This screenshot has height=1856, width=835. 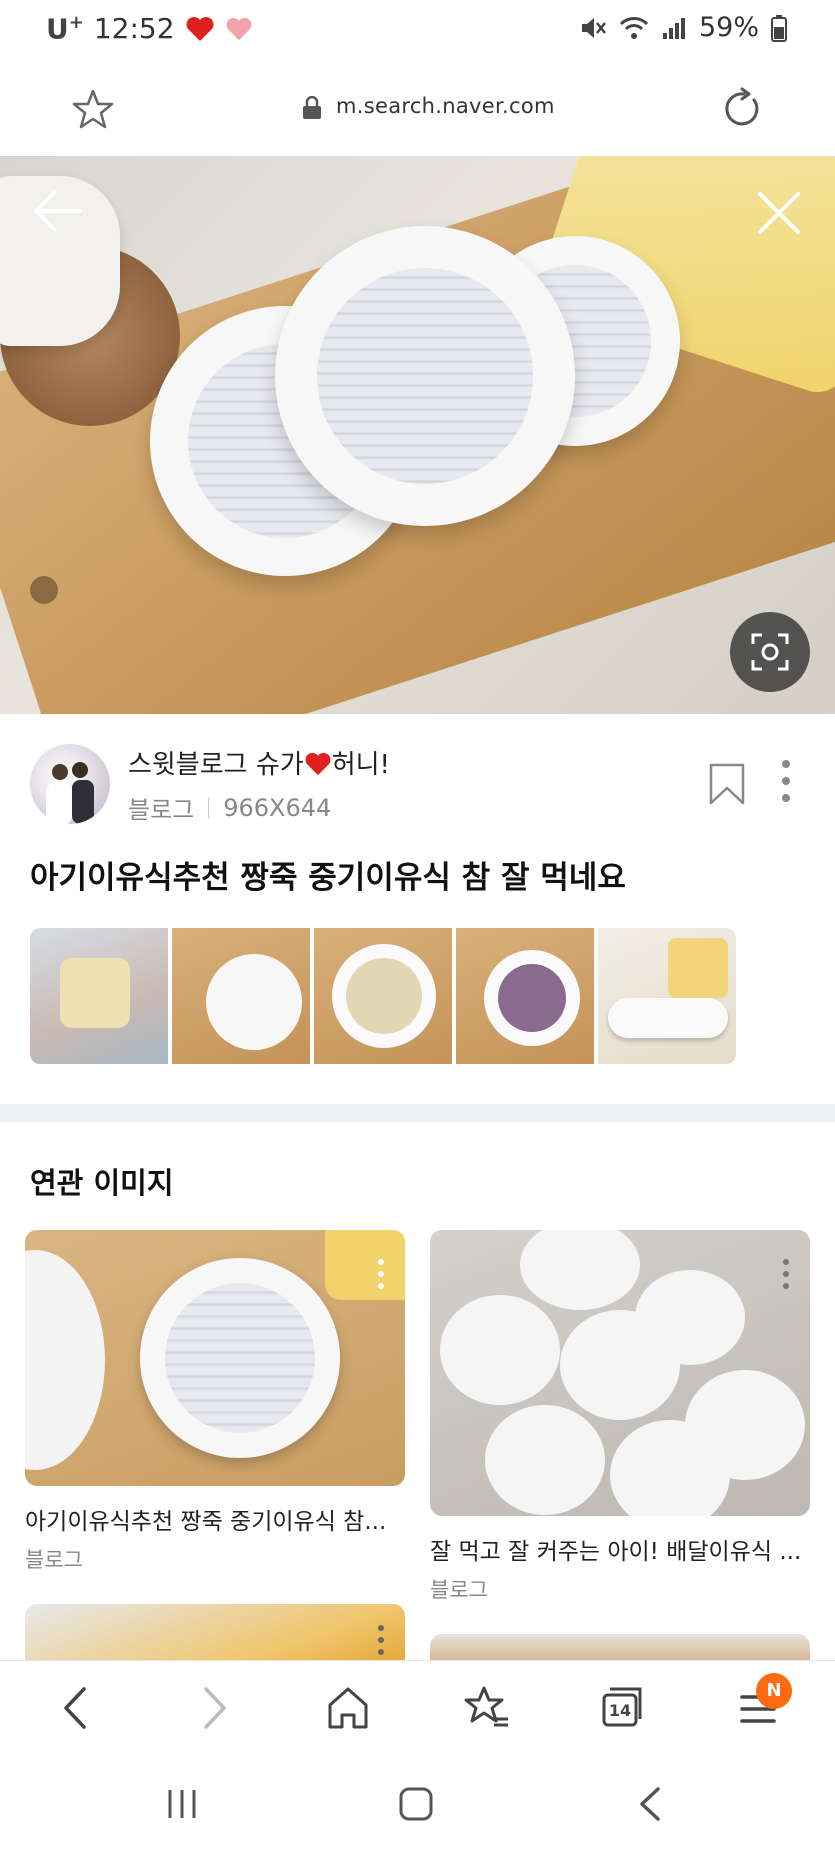 What do you see at coordinates (239, 28) in the screenshot?
I see `heart-outline-icon` at bounding box center [239, 28].